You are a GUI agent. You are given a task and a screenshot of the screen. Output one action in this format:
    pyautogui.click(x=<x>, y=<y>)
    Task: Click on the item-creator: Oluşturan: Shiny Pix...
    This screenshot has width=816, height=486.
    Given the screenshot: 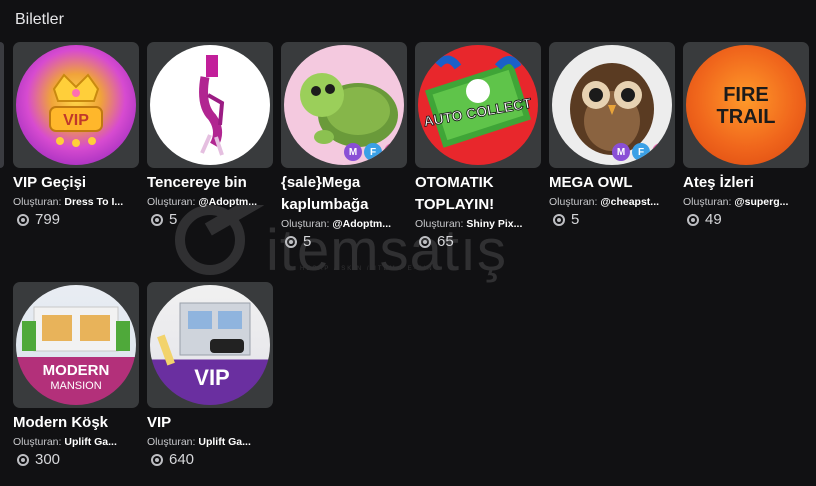 What is the action you would take?
    pyautogui.click(x=478, y=224)
    